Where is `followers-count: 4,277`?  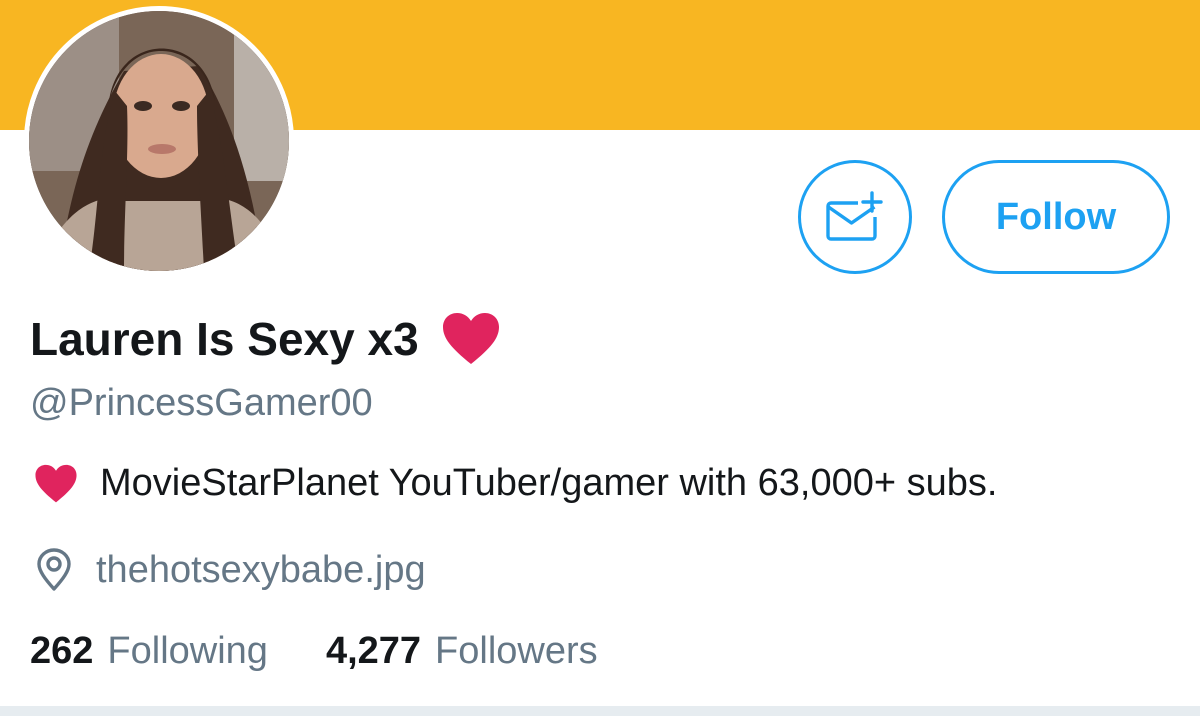 followers-count: 4,277 is located at coordinates (373, 651).